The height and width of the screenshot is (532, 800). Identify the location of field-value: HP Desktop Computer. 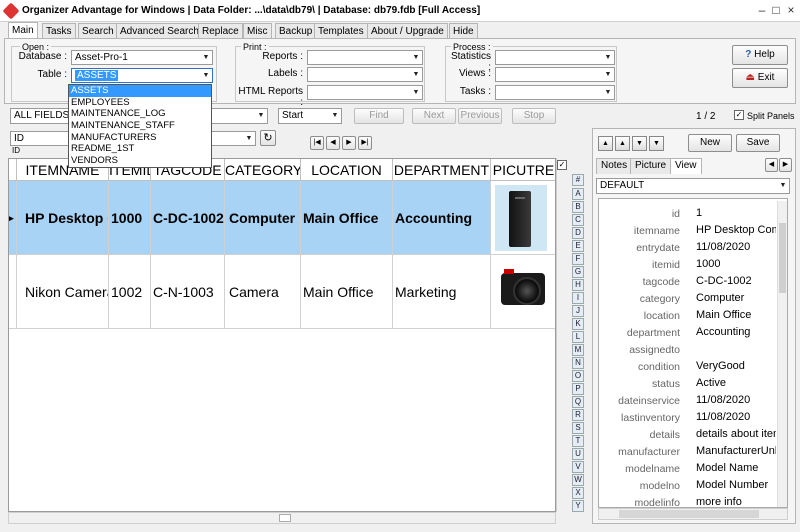
(736, 230).